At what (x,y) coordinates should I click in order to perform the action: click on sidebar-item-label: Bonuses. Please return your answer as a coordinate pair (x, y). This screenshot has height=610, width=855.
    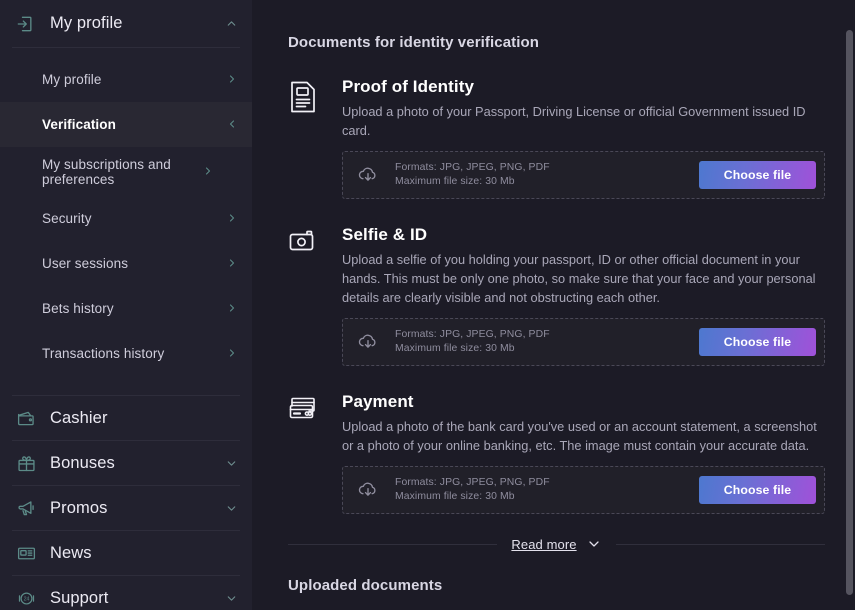
    Looking at the image, I should click on (82, 462).